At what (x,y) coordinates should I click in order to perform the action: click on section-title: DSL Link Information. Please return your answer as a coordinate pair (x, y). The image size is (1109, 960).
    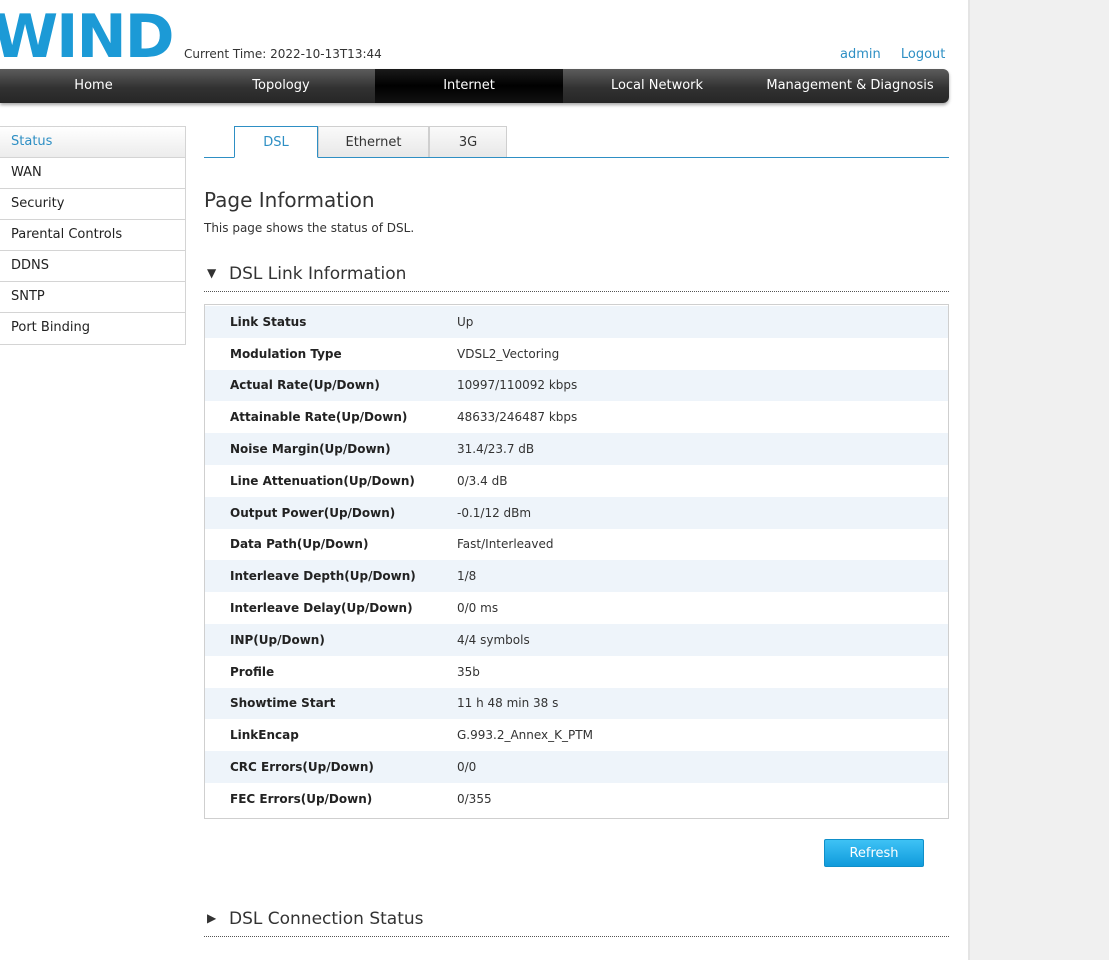
    Looking at the image, I should click on (318, 274).